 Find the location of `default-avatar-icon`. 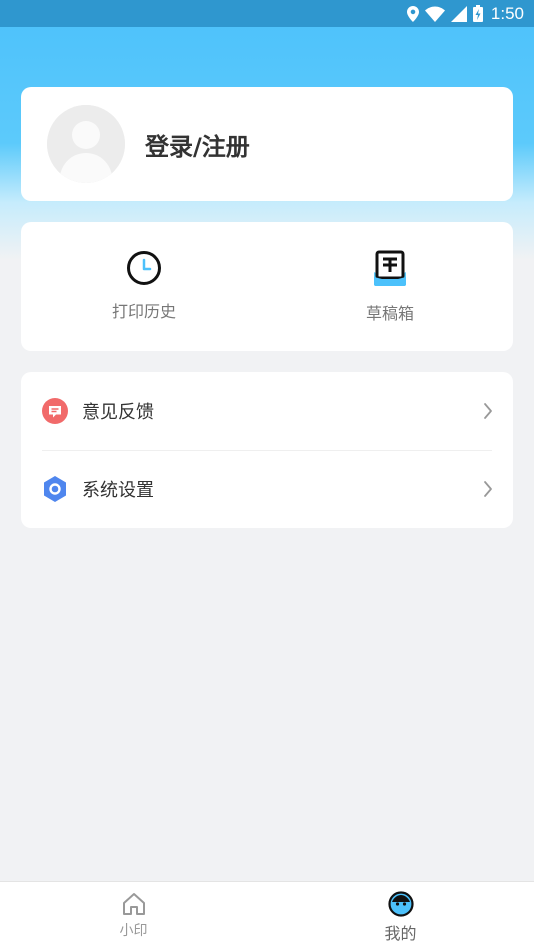

default-avatar-icon is located at coordinates (86, 144).